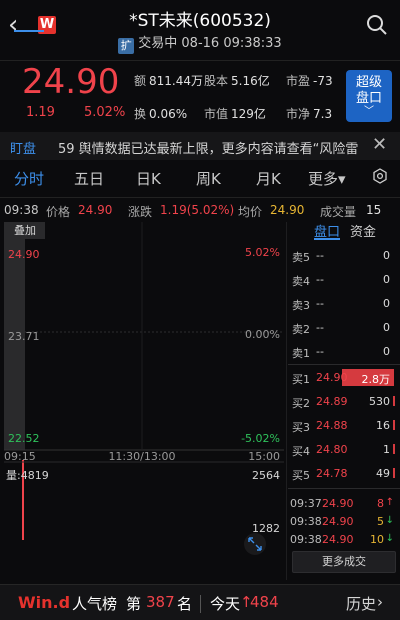 The image size is (400, 620). I want to click on gear-icon, so click(380, 176).